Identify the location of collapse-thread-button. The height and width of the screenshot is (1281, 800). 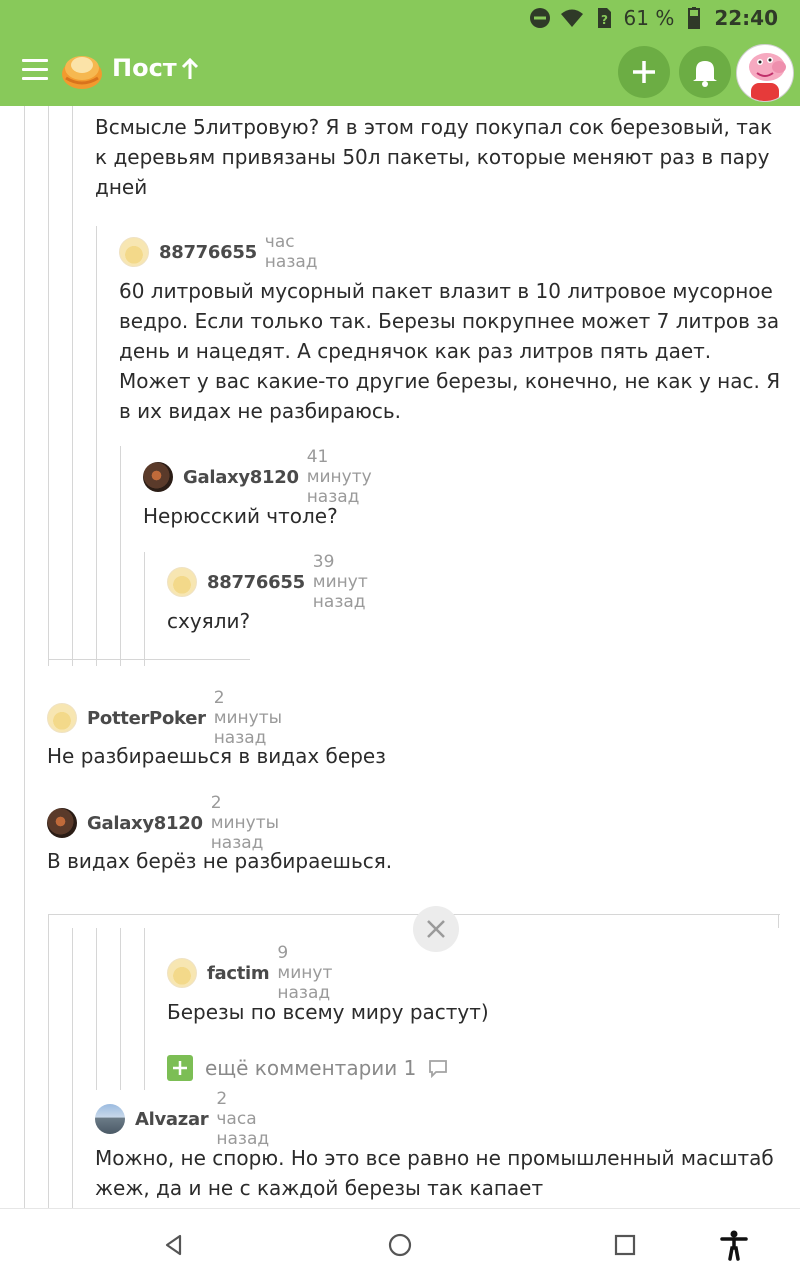
(436, 929).